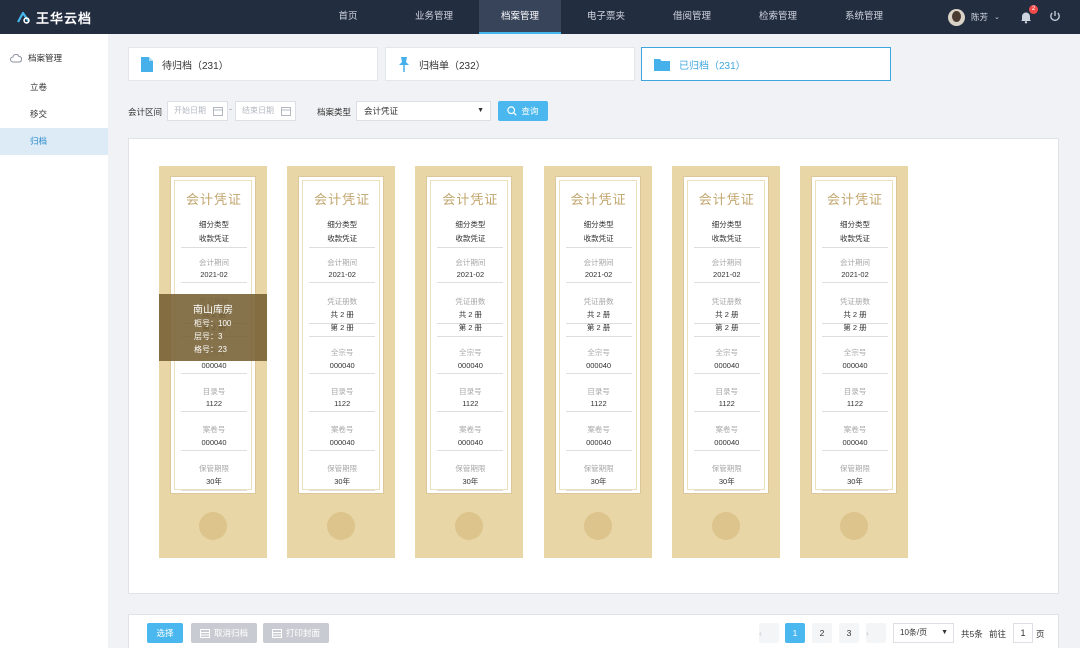  Describe the element at coordinates (423, 111) in the screenshot. I see `archive-type-select: 会计凭证 ▼` at that location.